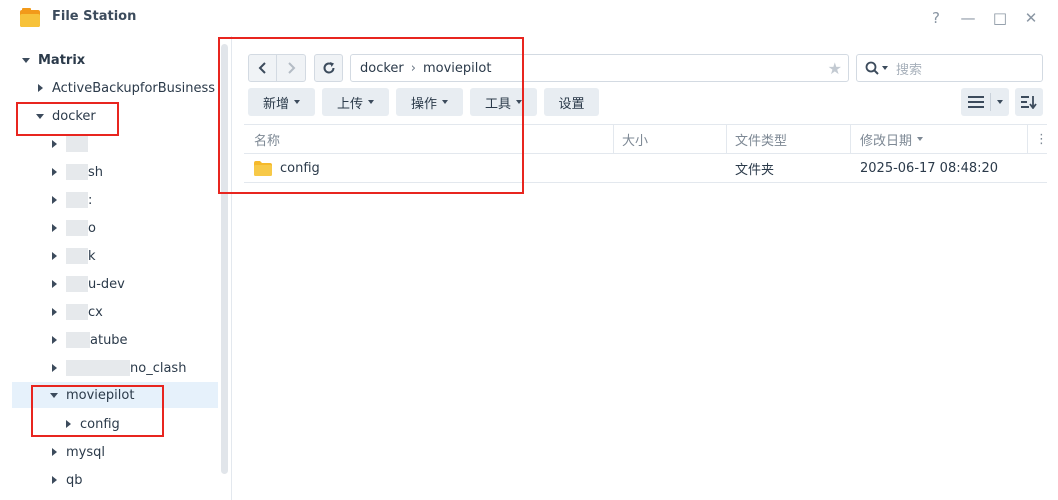 This screenshot has height=500, width=1058. What do you see at coordinates (872, 68) in the screenshot?
I see `search-icon` at bounding box center [872, 68].